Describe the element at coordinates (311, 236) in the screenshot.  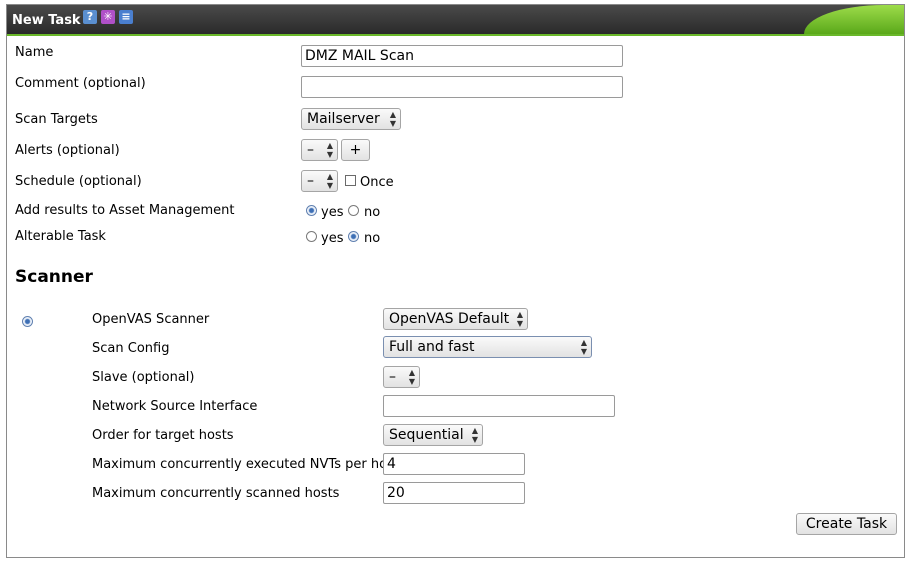
I see `alterable-yes-radio` at that location.